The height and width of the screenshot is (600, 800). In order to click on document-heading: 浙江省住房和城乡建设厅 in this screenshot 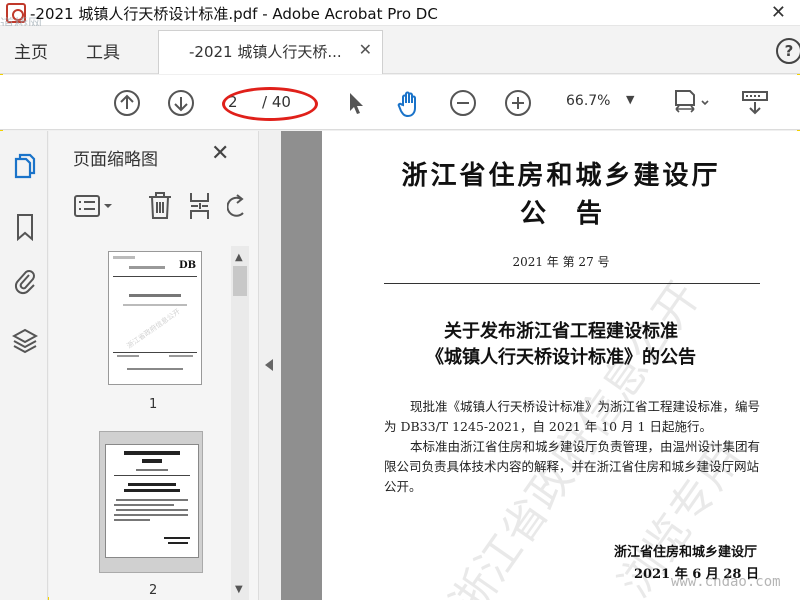, I will do `click(561, 176)`.